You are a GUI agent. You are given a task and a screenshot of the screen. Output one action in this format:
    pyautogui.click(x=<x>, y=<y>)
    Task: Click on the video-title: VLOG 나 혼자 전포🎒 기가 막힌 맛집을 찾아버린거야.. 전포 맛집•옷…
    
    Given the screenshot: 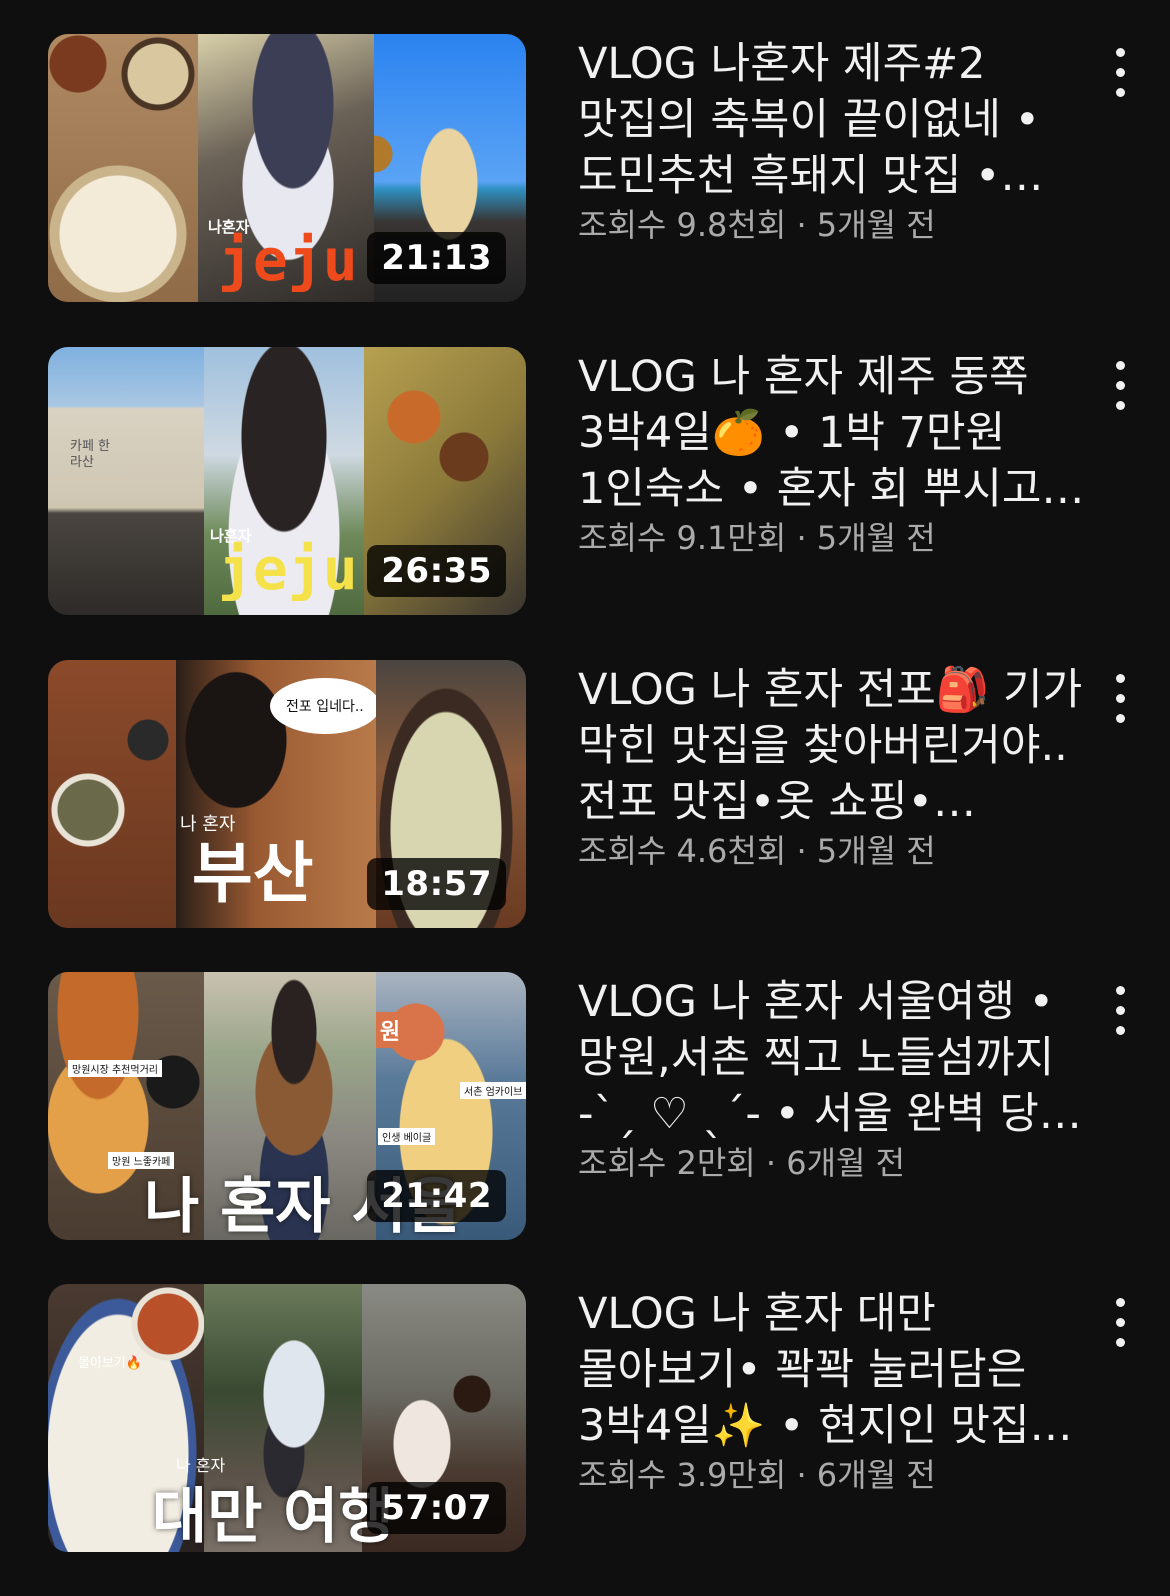 What is the action you would take?
    pyautogui.click(x=833, y=746)
    